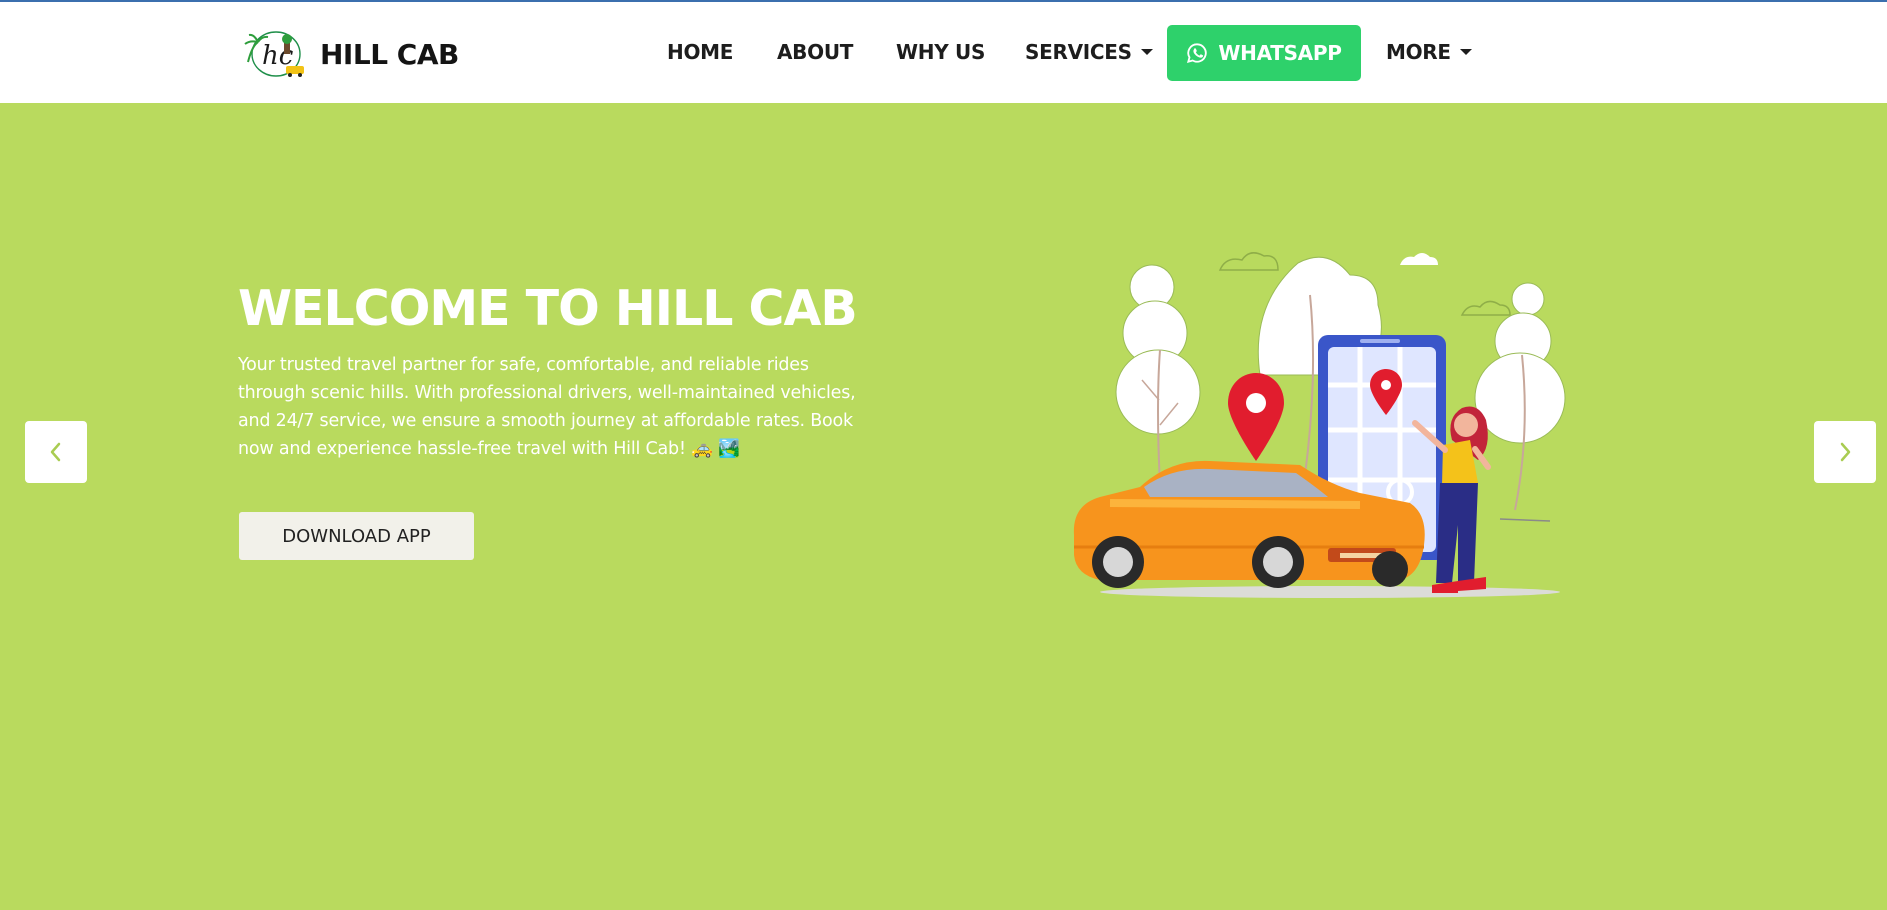 The height and width of the screenshot is (910, 1887). What do you see at coordinates (548, 308) in the screenshot?
I see `hero-title: WELCOME TO HILL CAB` at bounding box center [548, 308].